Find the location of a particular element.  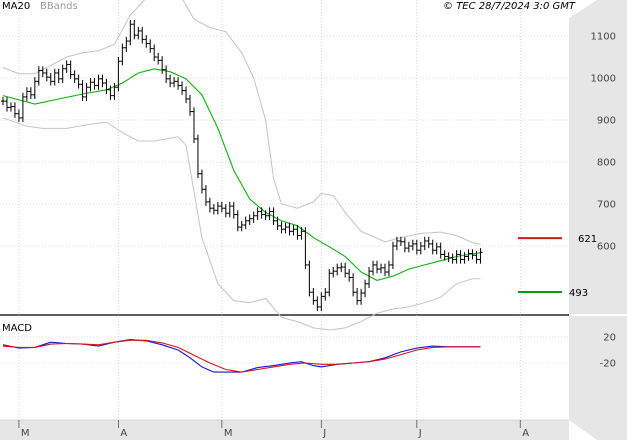

bbands-legend-label: BBands is located at coordinates (59, 6).